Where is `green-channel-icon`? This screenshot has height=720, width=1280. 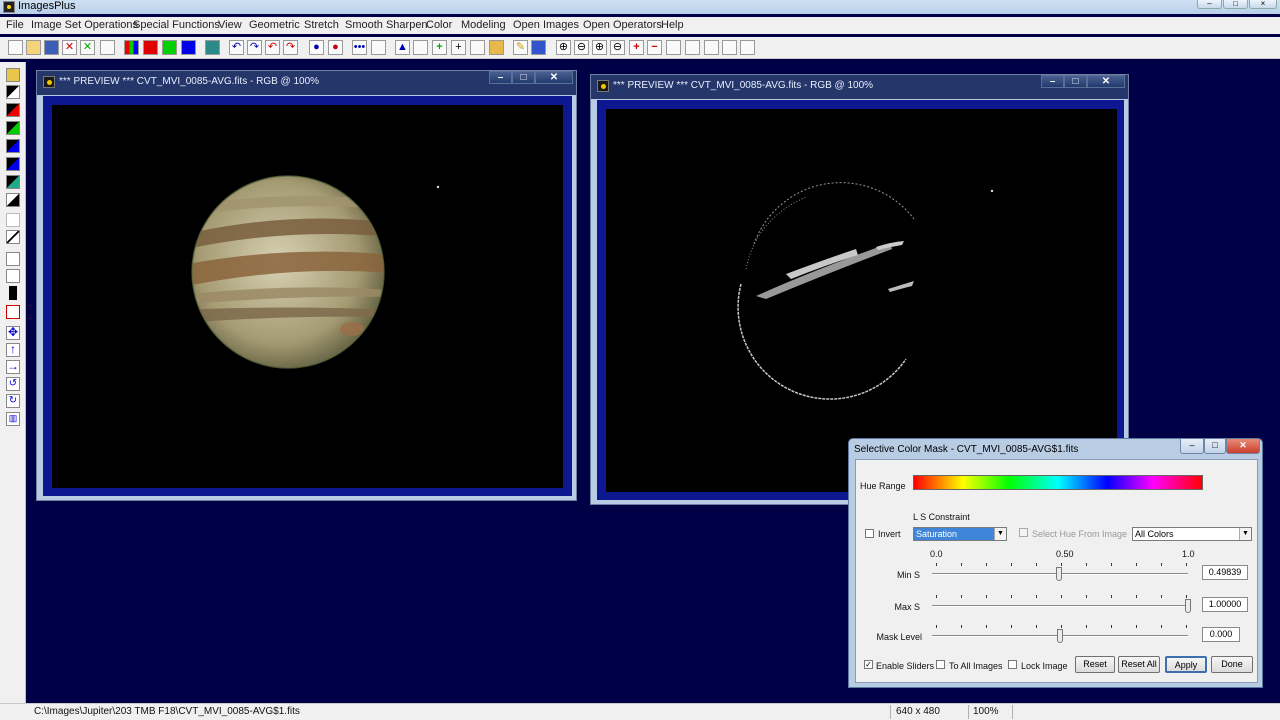 green-channel-icon is located at coordinates (169, 47).